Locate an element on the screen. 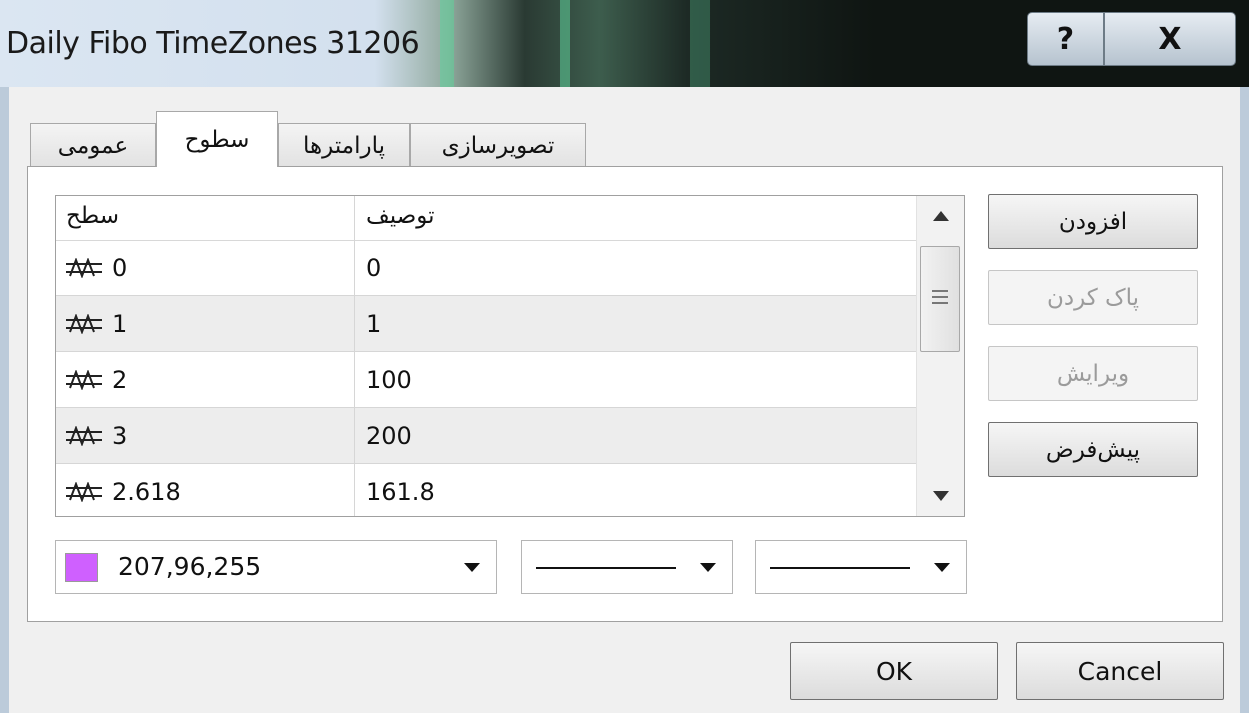 This screenshot has height=713, width=1249. vertical-scrollbar is located at coordinates (940, 356).